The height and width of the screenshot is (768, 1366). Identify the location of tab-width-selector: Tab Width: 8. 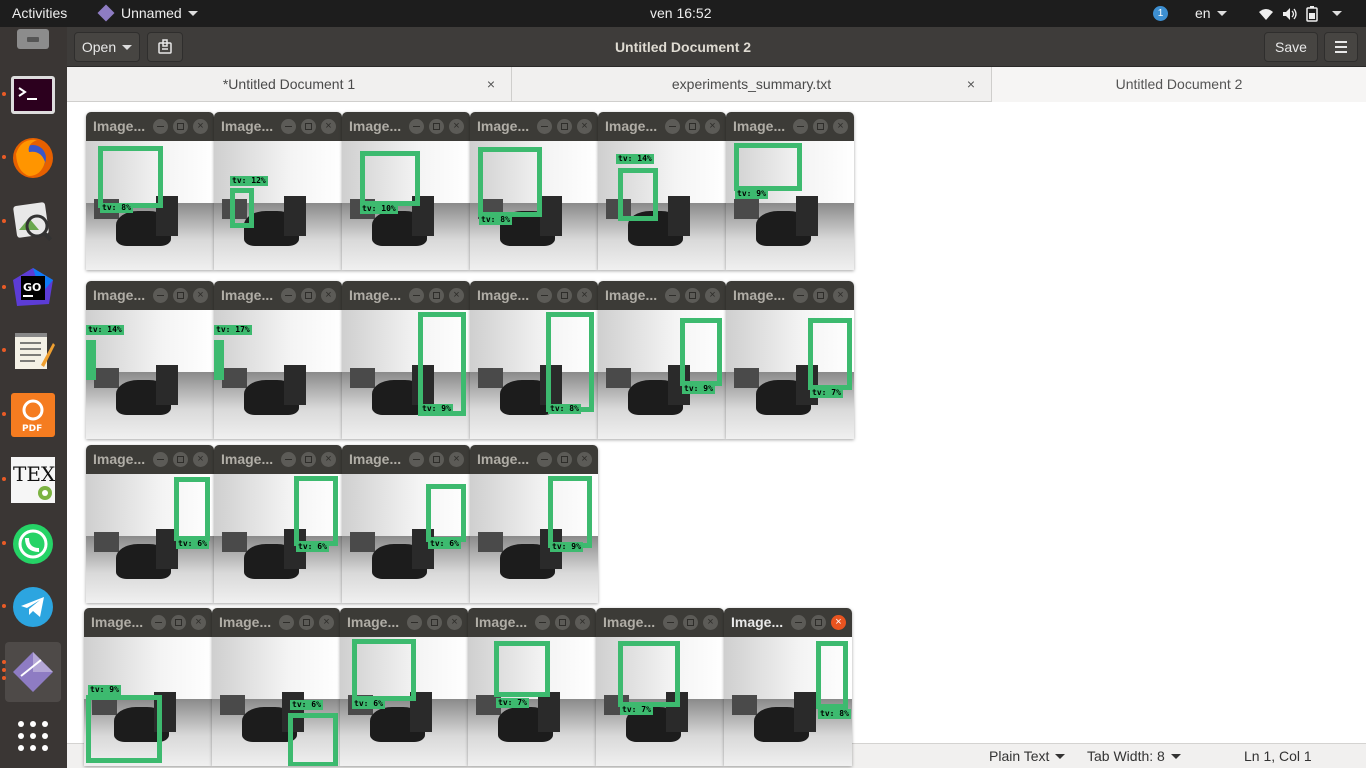
(1134, 756).